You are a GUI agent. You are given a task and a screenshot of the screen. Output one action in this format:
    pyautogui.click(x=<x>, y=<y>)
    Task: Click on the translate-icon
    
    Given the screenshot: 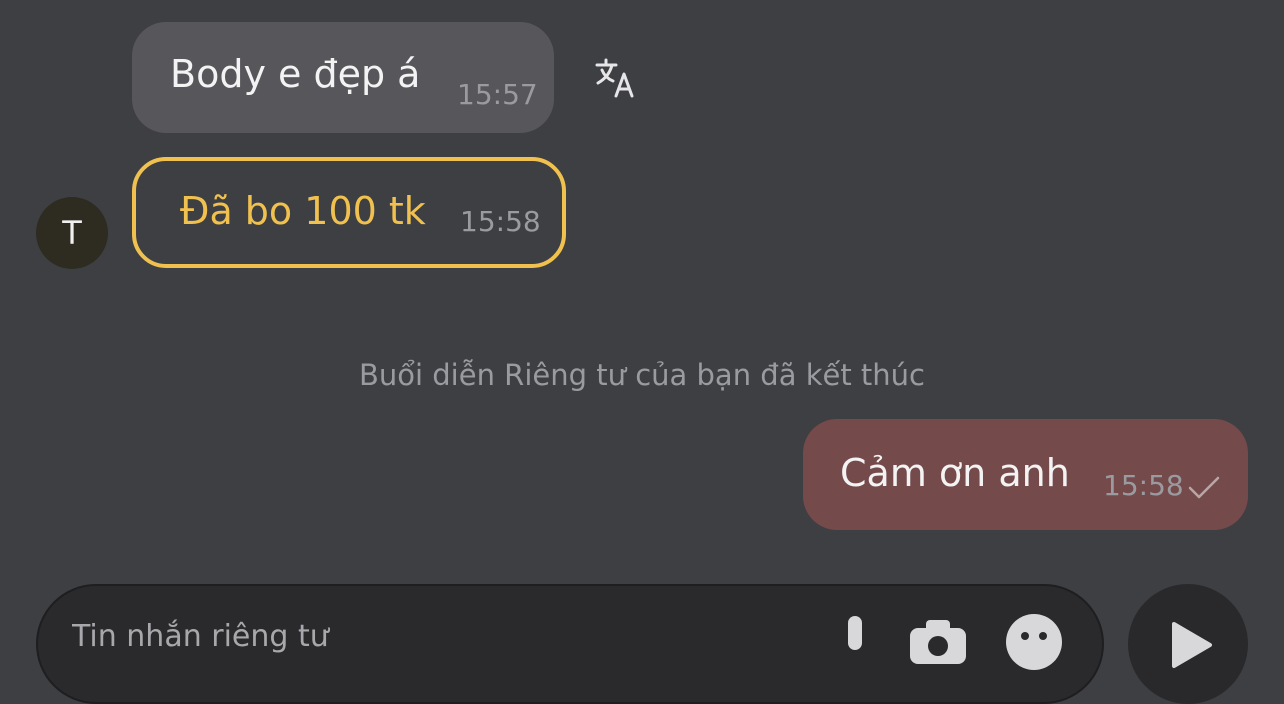 What is the action you would take?
    pyautogui.click(x=616, y=78)
    